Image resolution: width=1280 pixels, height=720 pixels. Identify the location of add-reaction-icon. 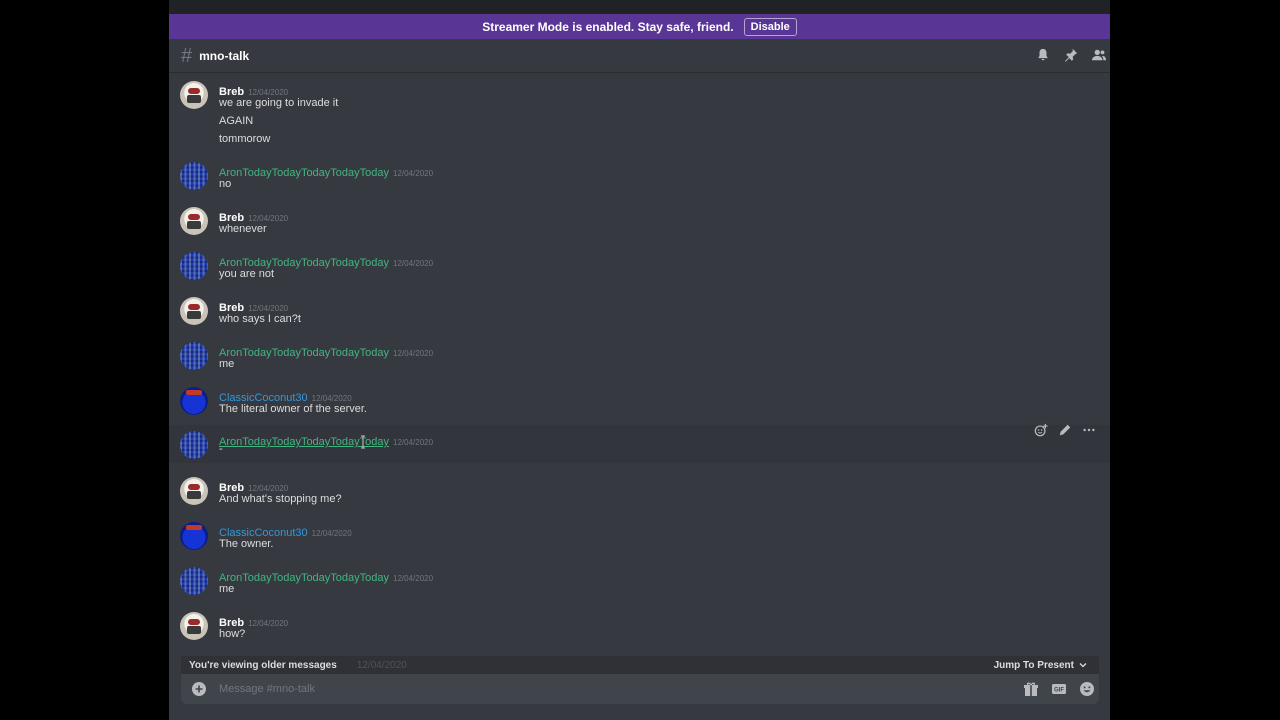
(1041, 430).